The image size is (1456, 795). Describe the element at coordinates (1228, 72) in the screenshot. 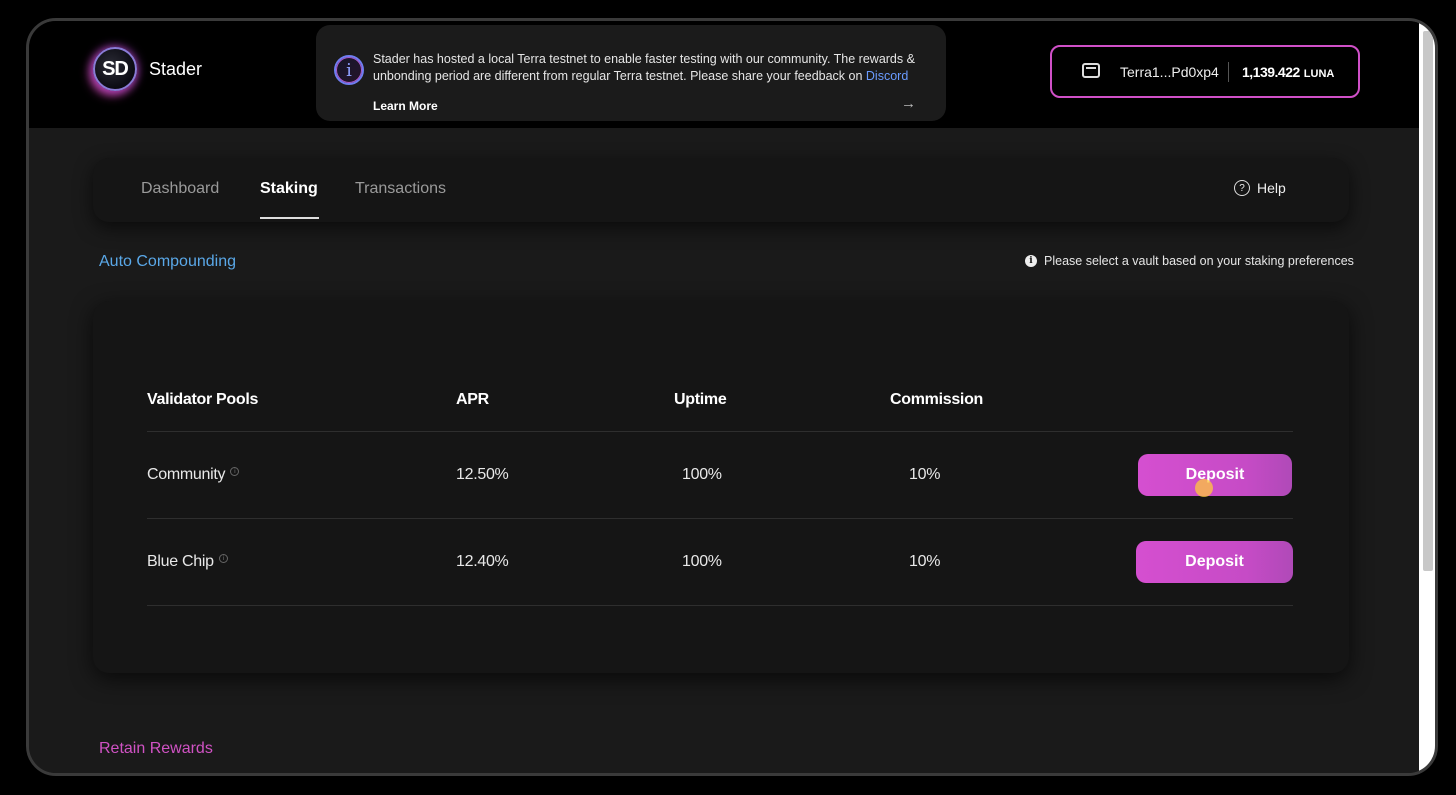

I see `wallet-divider` at that location.